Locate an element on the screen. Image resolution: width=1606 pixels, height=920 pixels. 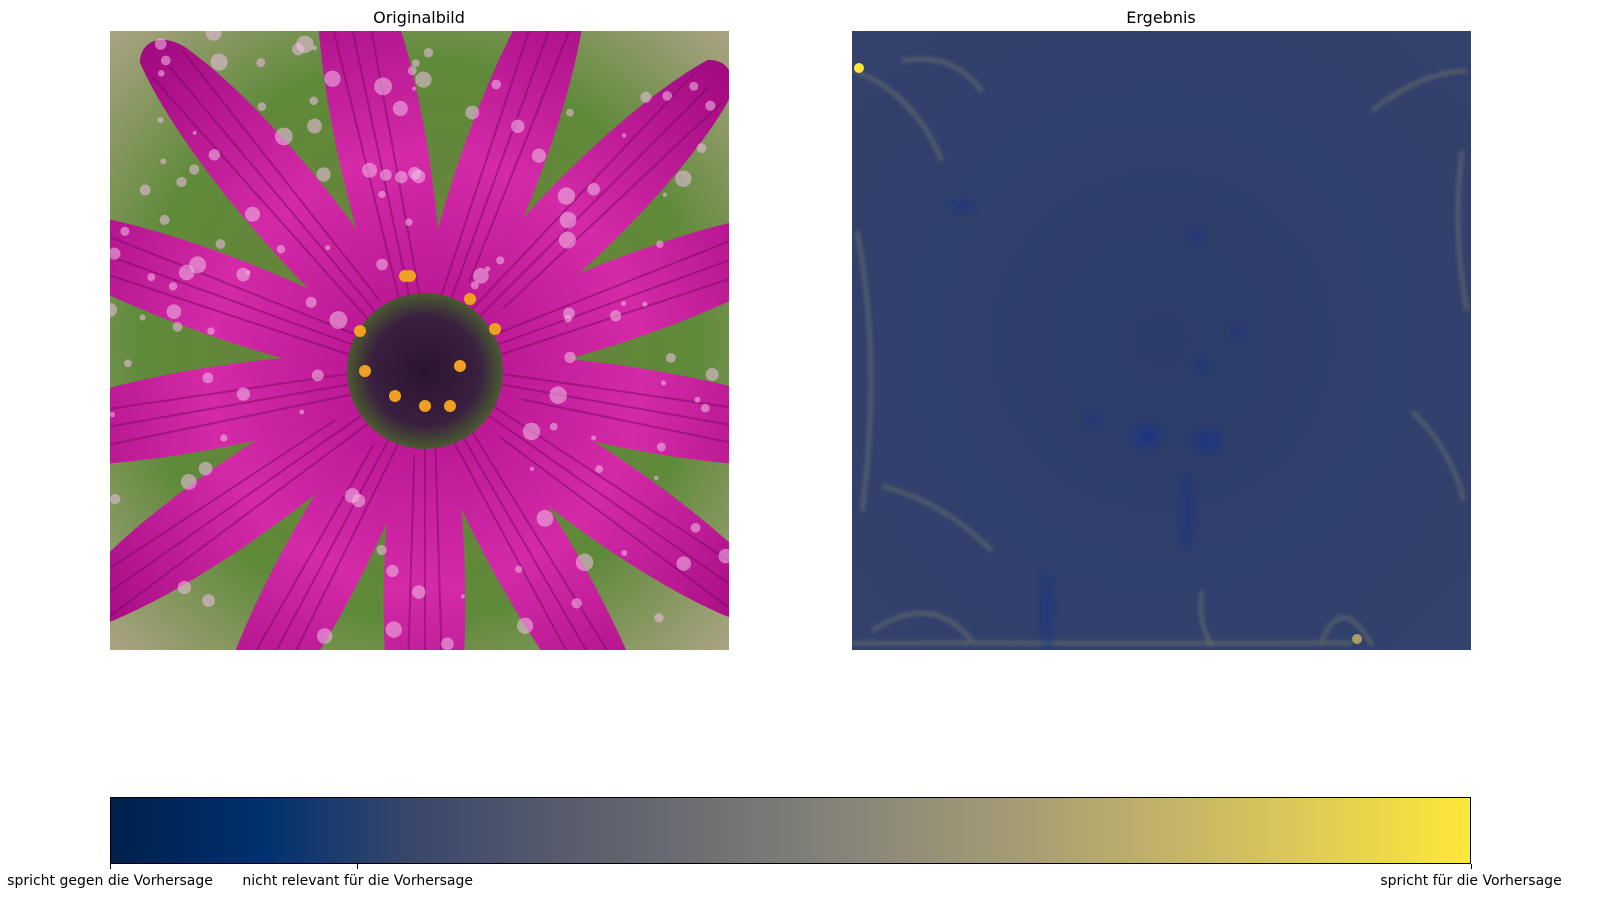
colorbar-tick-label: spricht für die Vorhersage is located at coordinates (1471, 881).